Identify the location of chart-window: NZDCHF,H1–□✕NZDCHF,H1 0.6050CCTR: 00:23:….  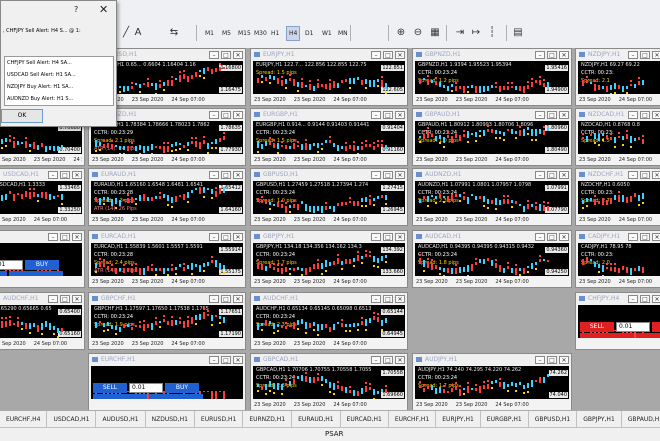
(617, 197).